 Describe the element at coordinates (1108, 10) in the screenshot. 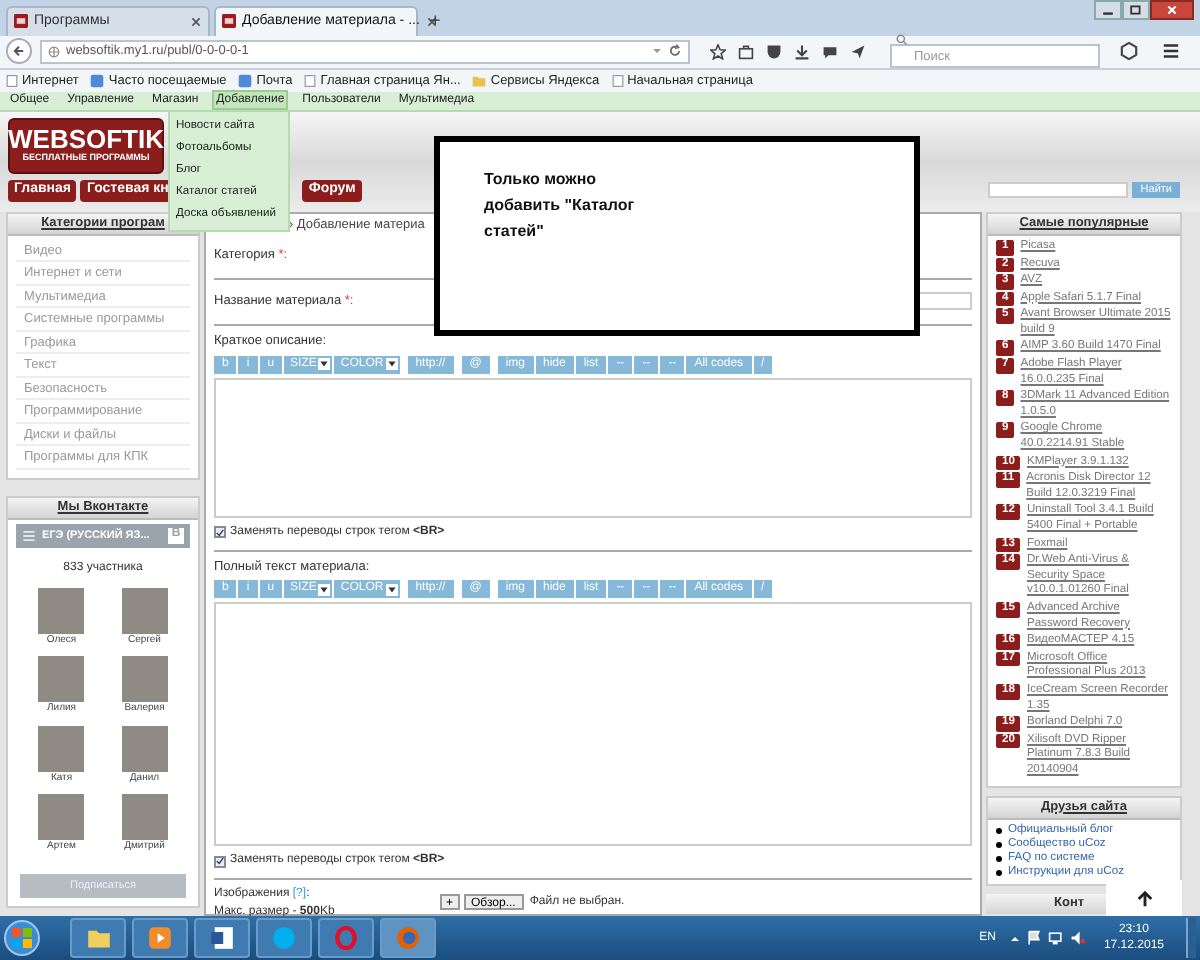

I see `minimize-button` at that location.